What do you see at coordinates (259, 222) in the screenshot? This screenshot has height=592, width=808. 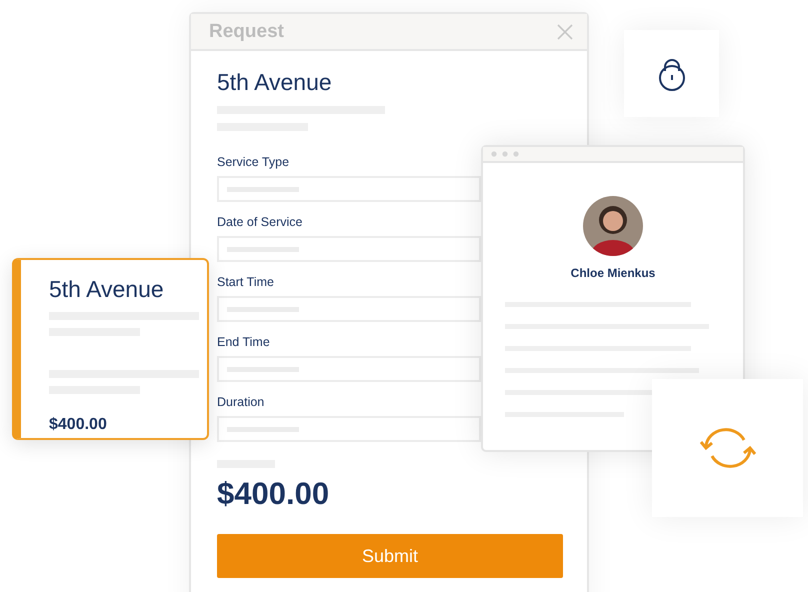 I see `field-label: Date of Service` at bounding box center [259, 222].